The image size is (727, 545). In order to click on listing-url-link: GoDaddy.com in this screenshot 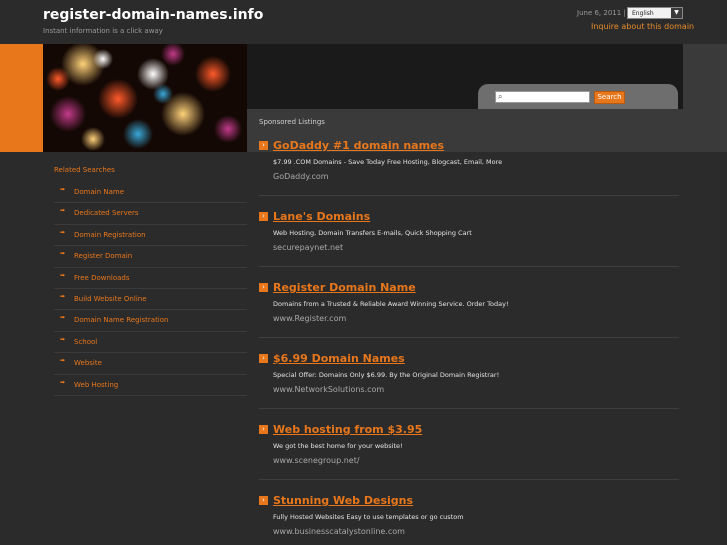, I will do `click(301, 176)`.